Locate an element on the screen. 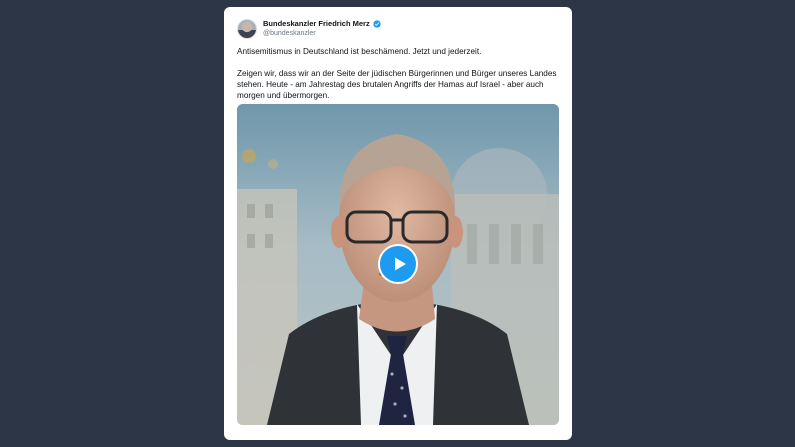 This screenshot has width=795, height=447. play-button is located at coordinates (398, 264).